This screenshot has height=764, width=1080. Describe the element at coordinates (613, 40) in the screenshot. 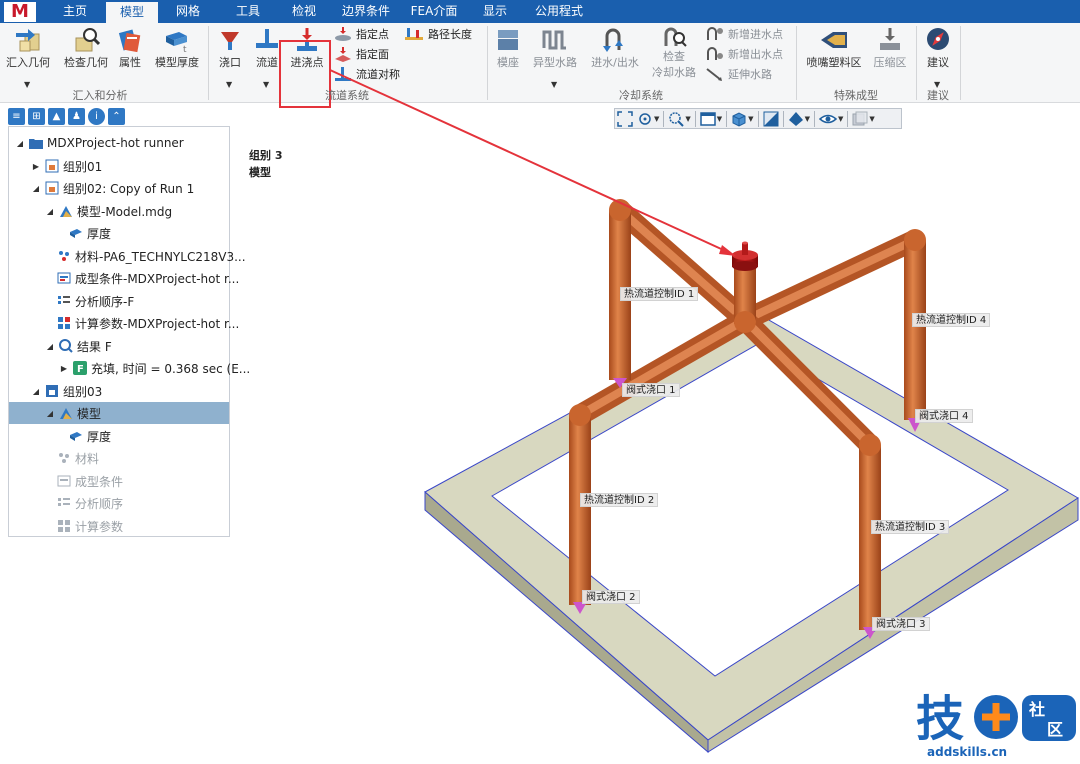

I see `inlet-outlet-icon` at that location.